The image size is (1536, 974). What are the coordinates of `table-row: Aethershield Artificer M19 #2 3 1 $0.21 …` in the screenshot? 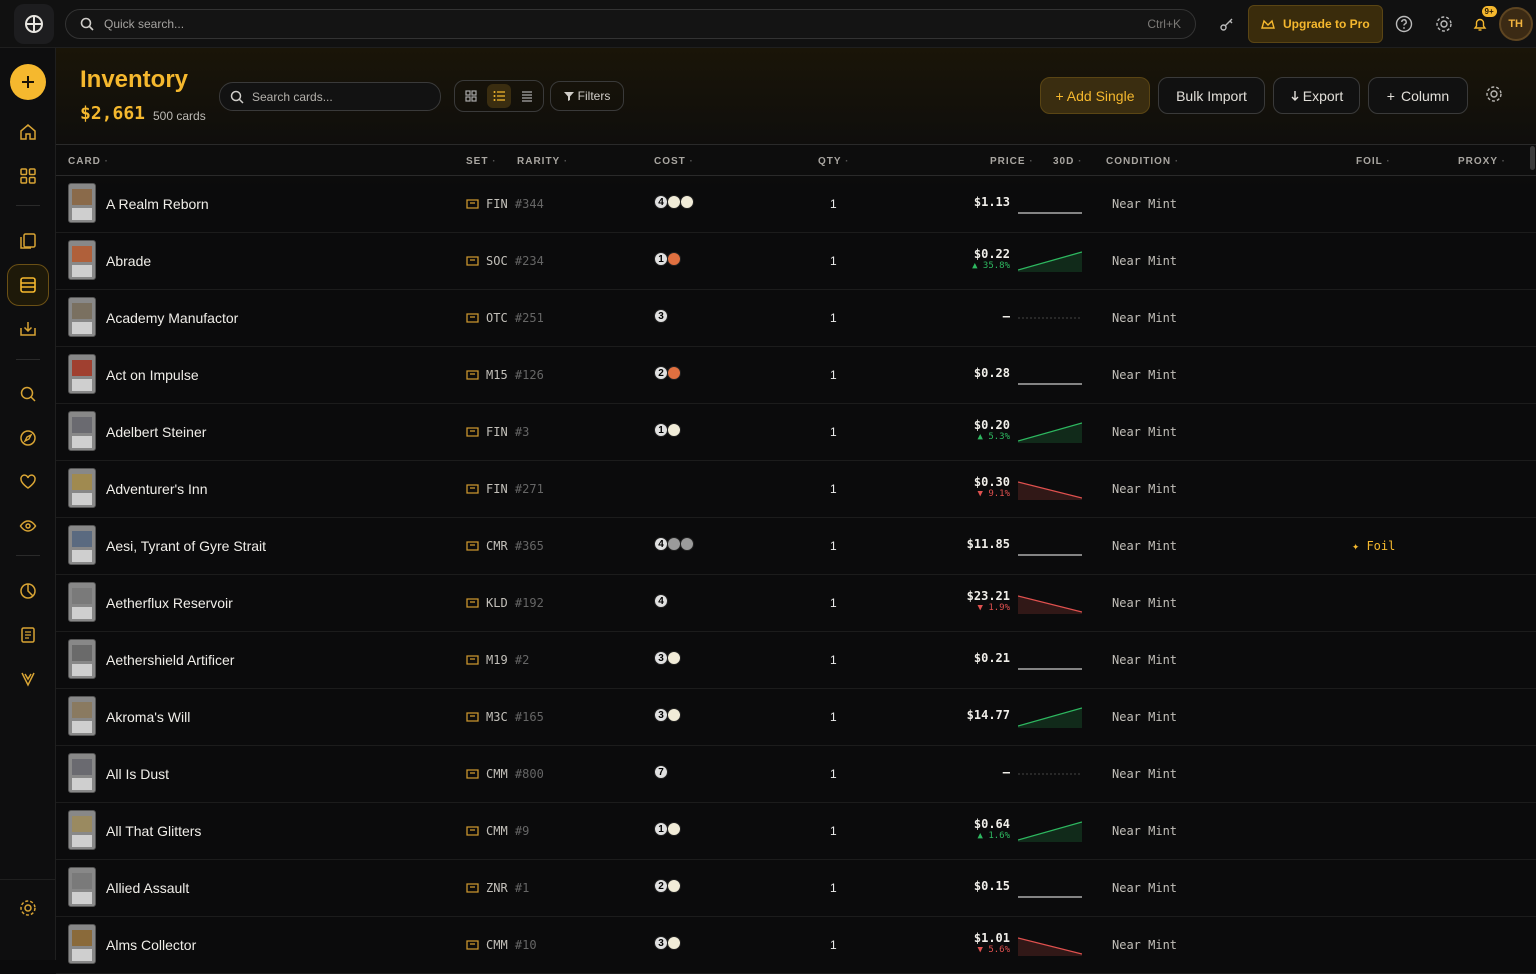 It's located at (796, 660).